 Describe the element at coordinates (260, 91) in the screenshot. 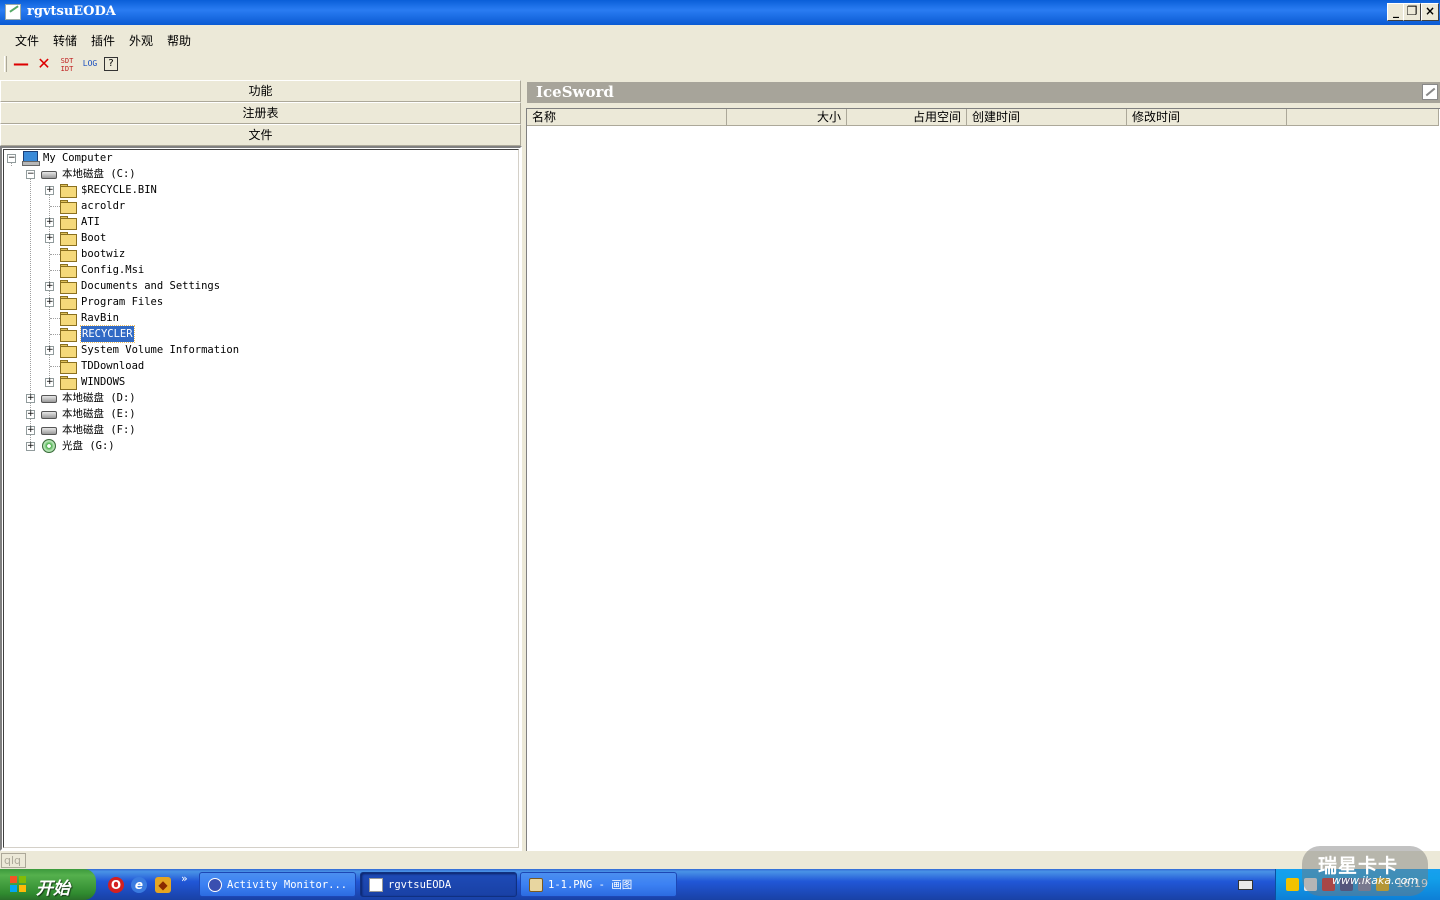

I see `section-functions-button: 功能` at that location.